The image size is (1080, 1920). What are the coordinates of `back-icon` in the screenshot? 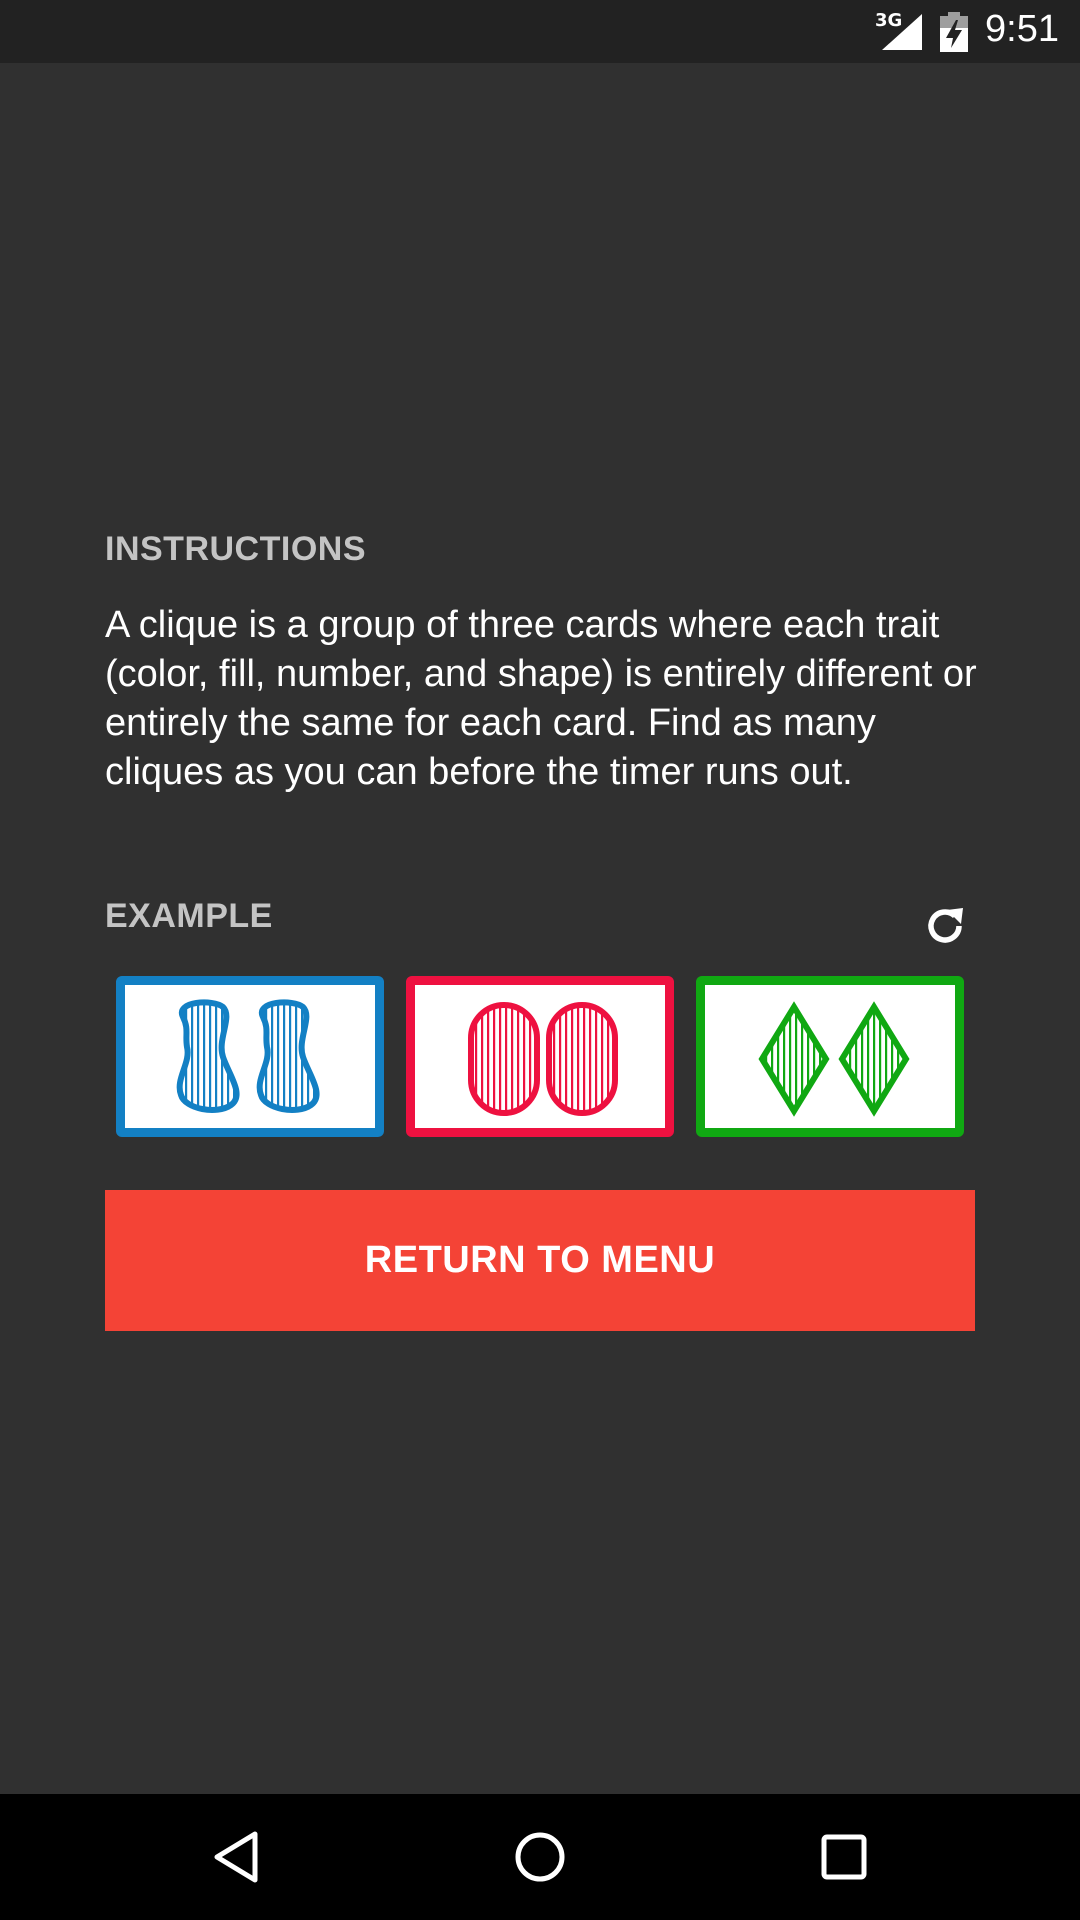 It's located at (236, 1857).